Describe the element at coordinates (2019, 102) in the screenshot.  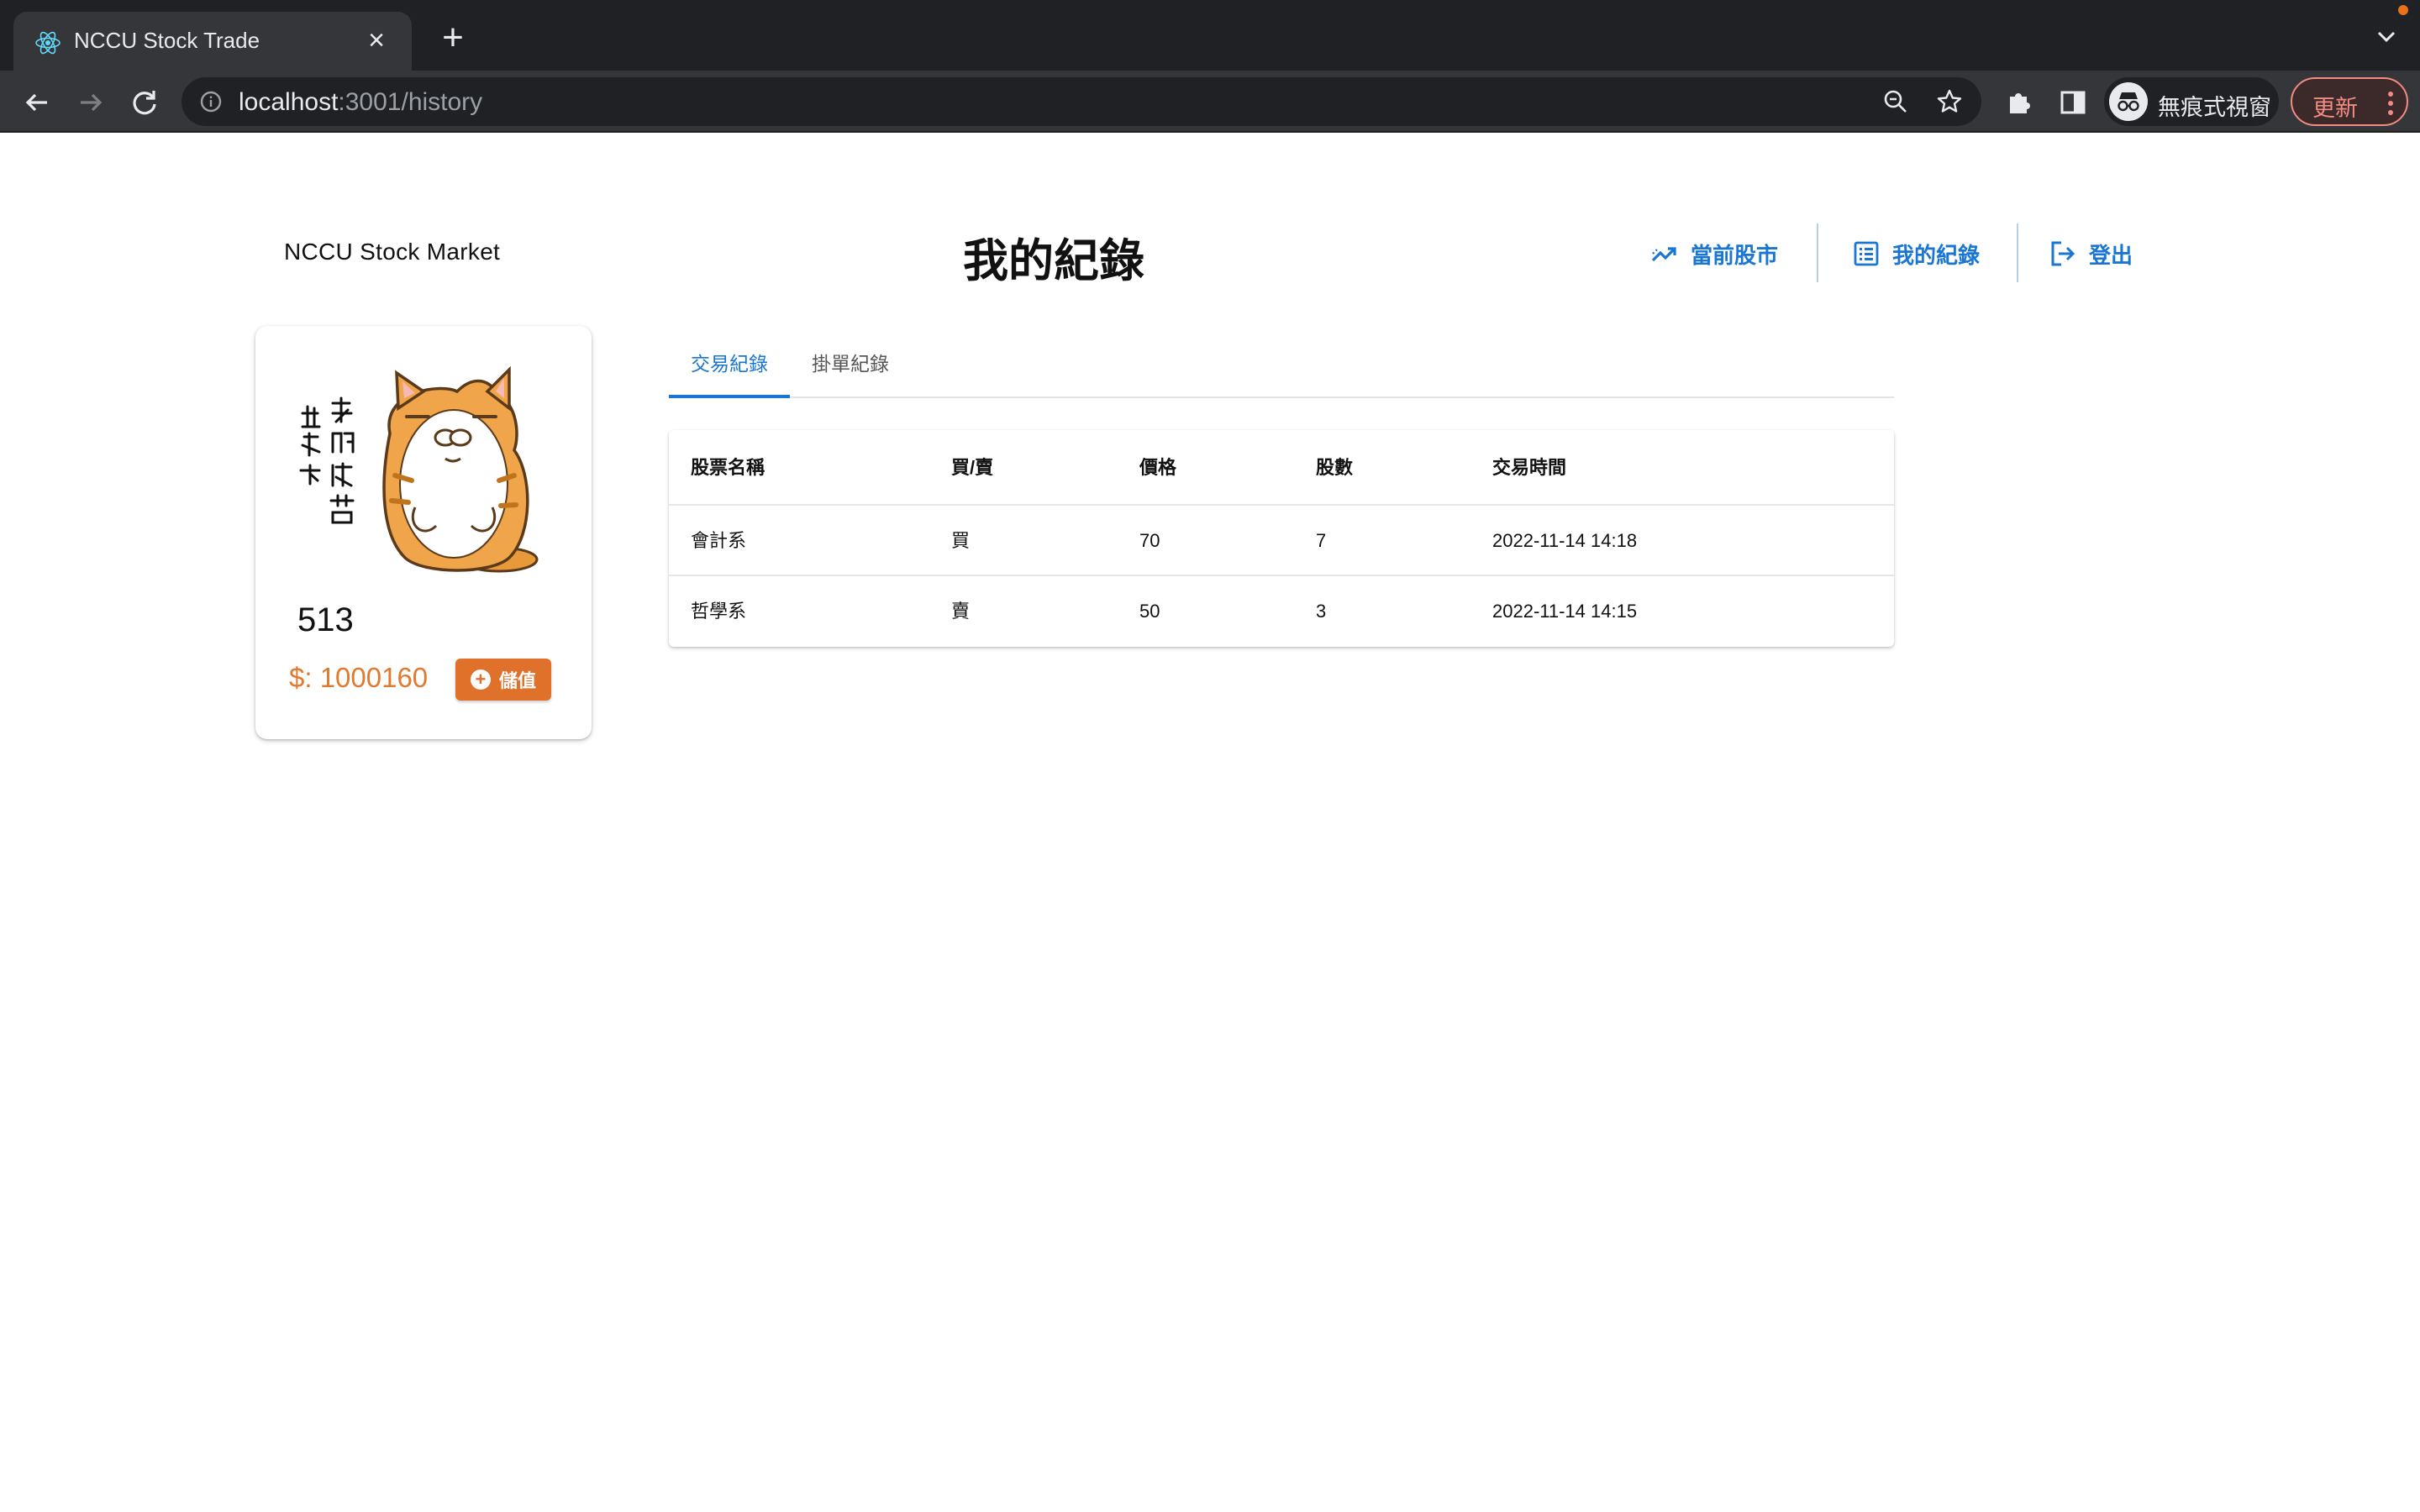
I see `extensions-puzzle-icon` at that location.